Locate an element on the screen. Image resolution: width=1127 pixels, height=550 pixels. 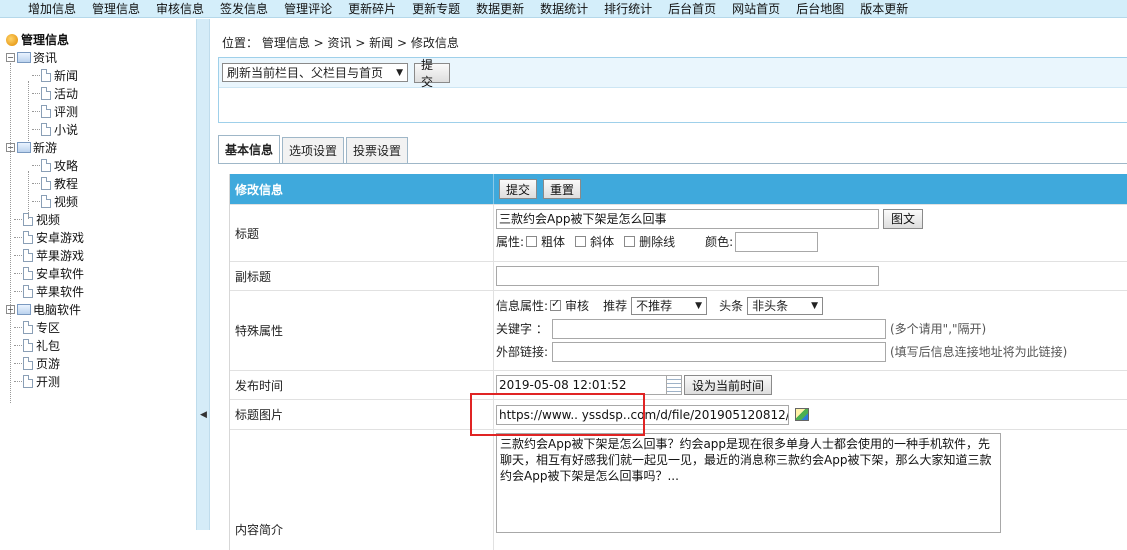
external-link-input is located at coordinates (719, 351).